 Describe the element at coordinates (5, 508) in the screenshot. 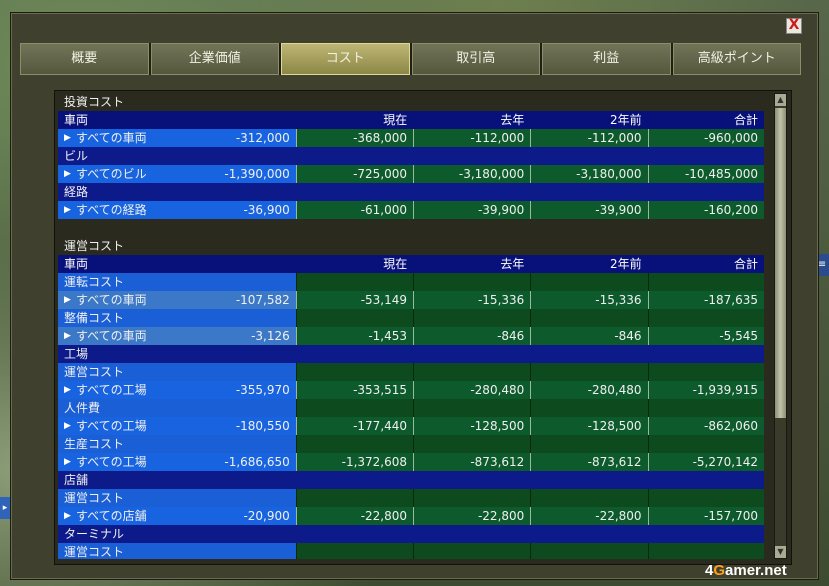

I see `side-tab-icon: ▸` at that location.